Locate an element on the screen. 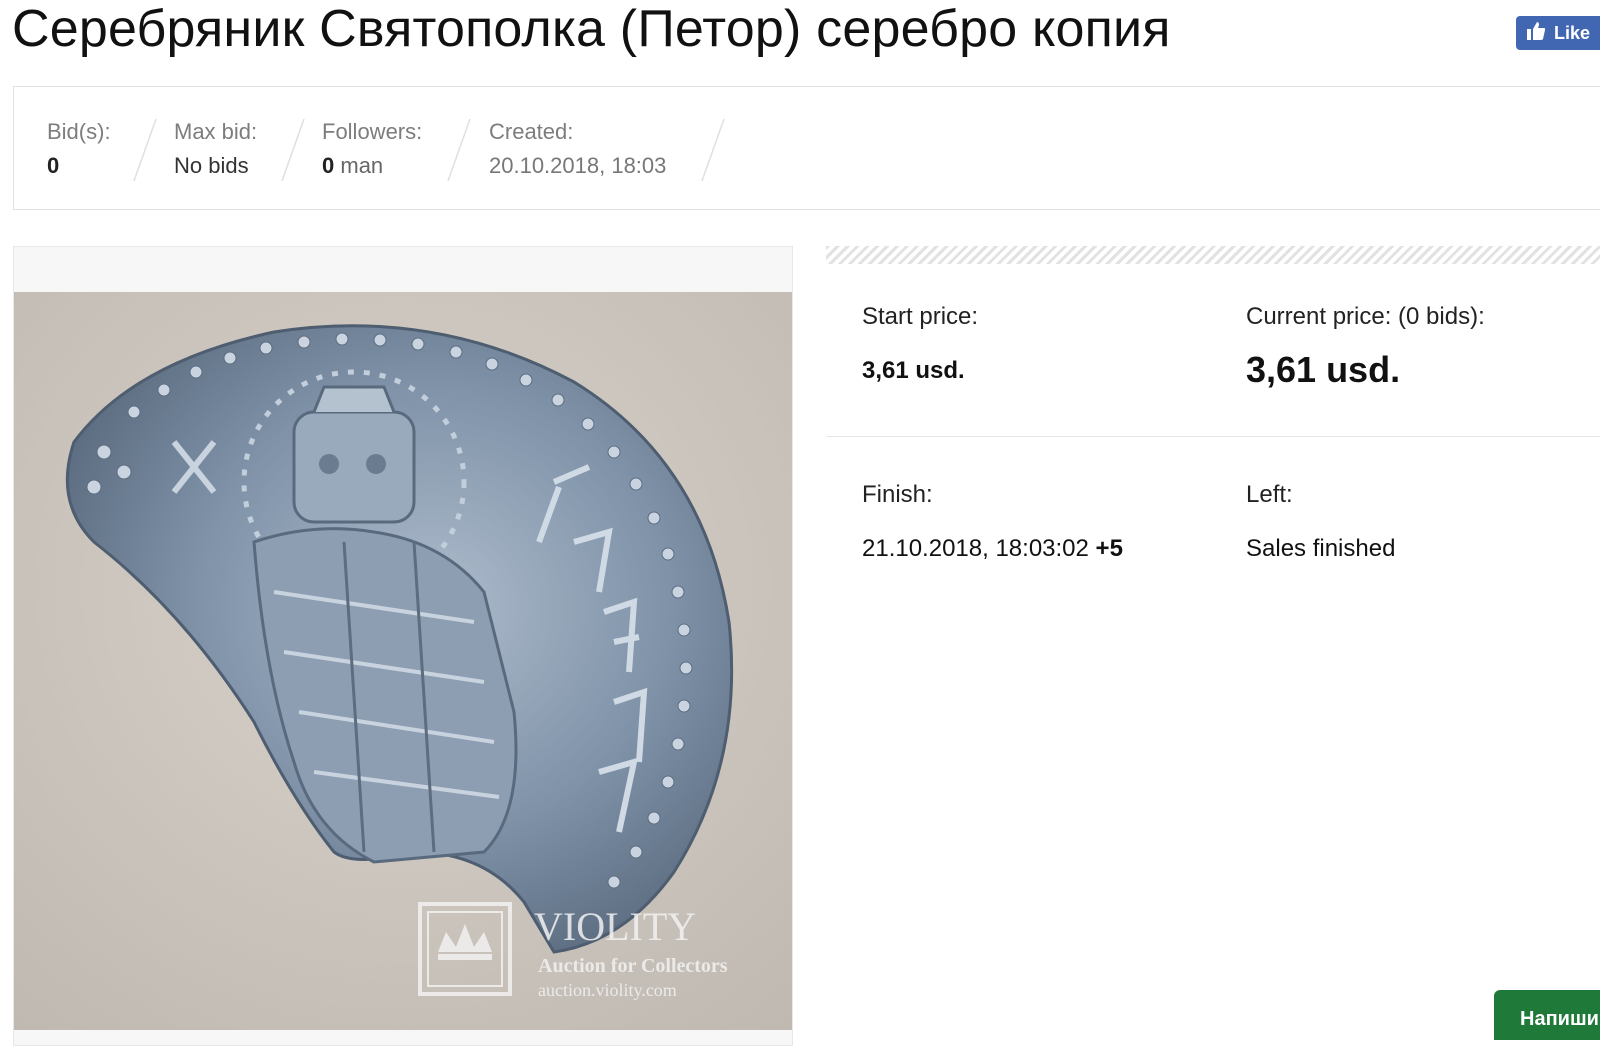  max-bid-stat: Max bid: No bids is located at coordinates (215, 149).